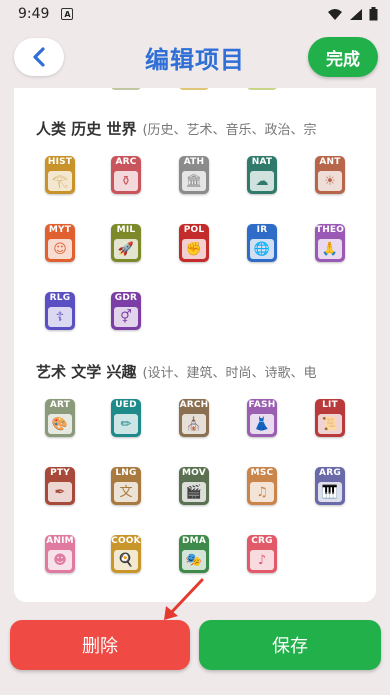  What do you see at coordinates (194, 230) in the screenshot?
I see `topic-icon-label: POL` at bounding box center [194, 230].